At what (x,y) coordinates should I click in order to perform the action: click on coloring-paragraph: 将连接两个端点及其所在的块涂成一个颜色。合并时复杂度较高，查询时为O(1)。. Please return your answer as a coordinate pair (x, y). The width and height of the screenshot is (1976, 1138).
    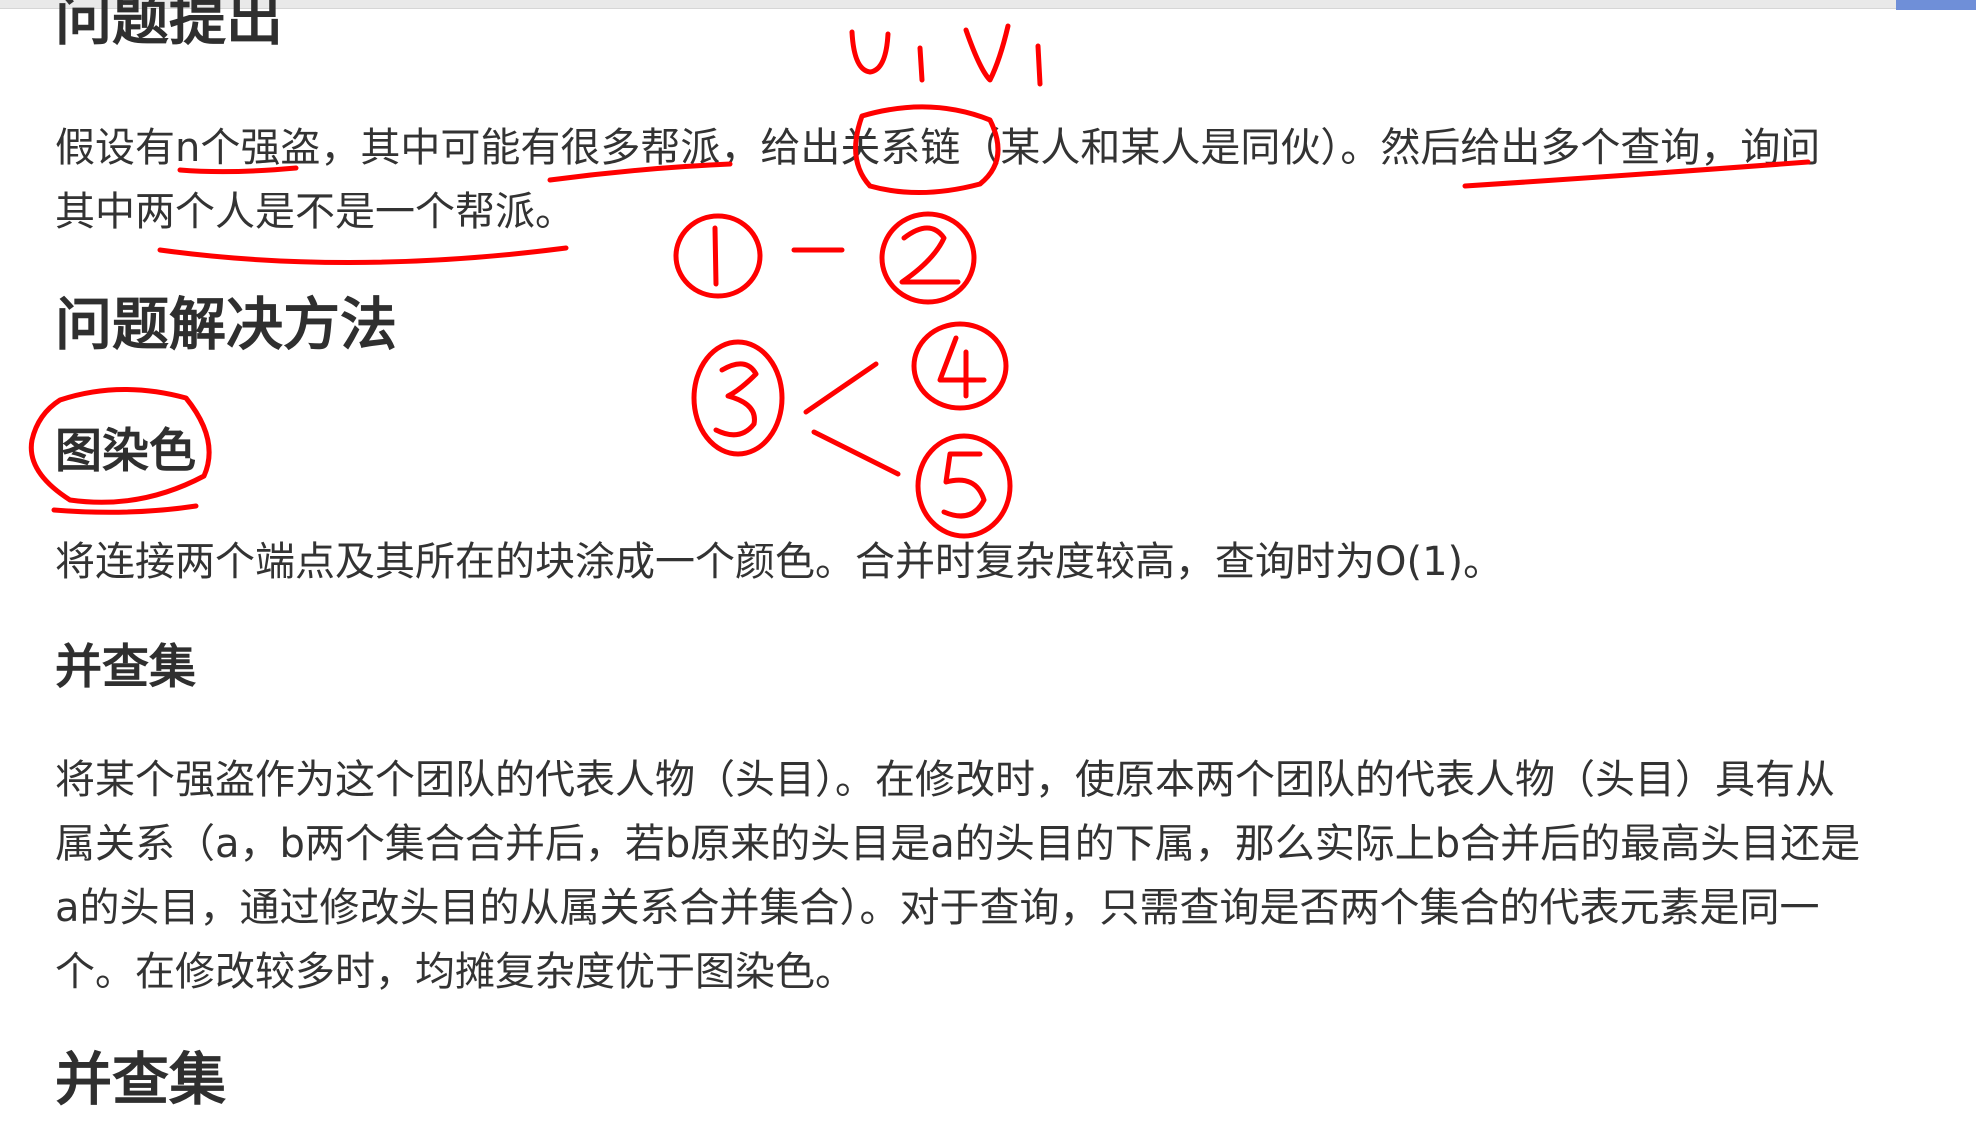
    Looking at the image, I should click on (1000, 562).